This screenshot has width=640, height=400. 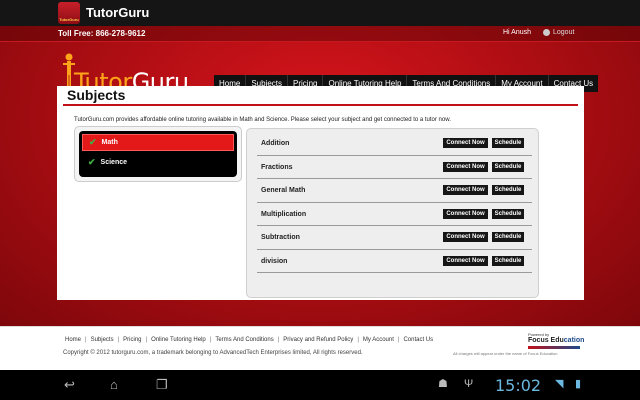 I want to click on topic-name: Addition, so click(x=275, y=143).